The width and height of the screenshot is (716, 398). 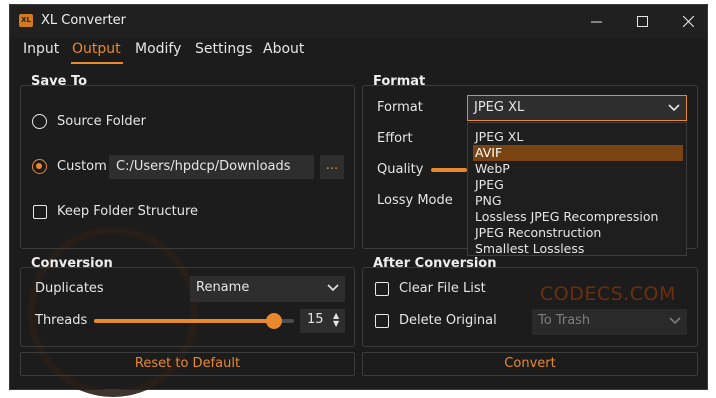 I want to click on tab-settings: Settings, so click(x=223, y=53).